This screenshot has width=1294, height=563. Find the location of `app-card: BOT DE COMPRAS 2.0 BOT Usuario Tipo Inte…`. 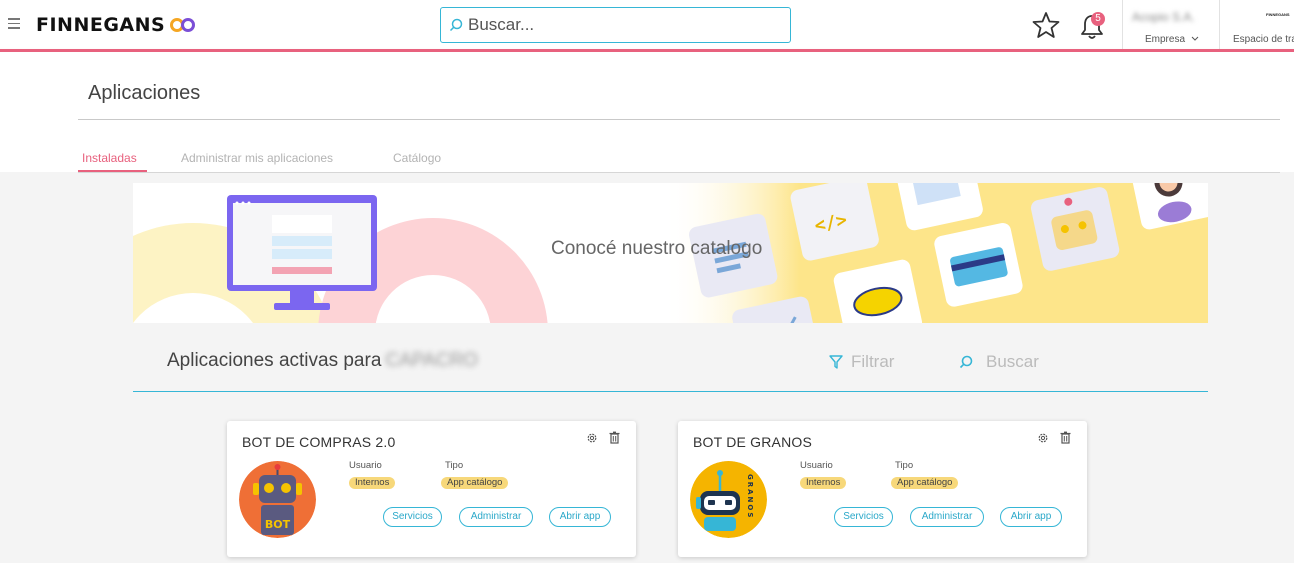

app-card: BOT DE COMPRAS 2.0 BOT Usuario Tipo Inte… is located at coordinates (431, 489).